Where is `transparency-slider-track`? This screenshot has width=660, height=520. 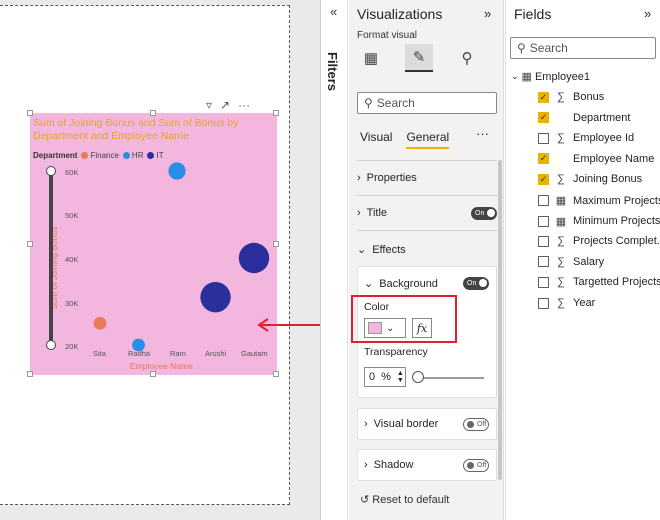 transparency-slider-track is located at coordinates (450, 378).